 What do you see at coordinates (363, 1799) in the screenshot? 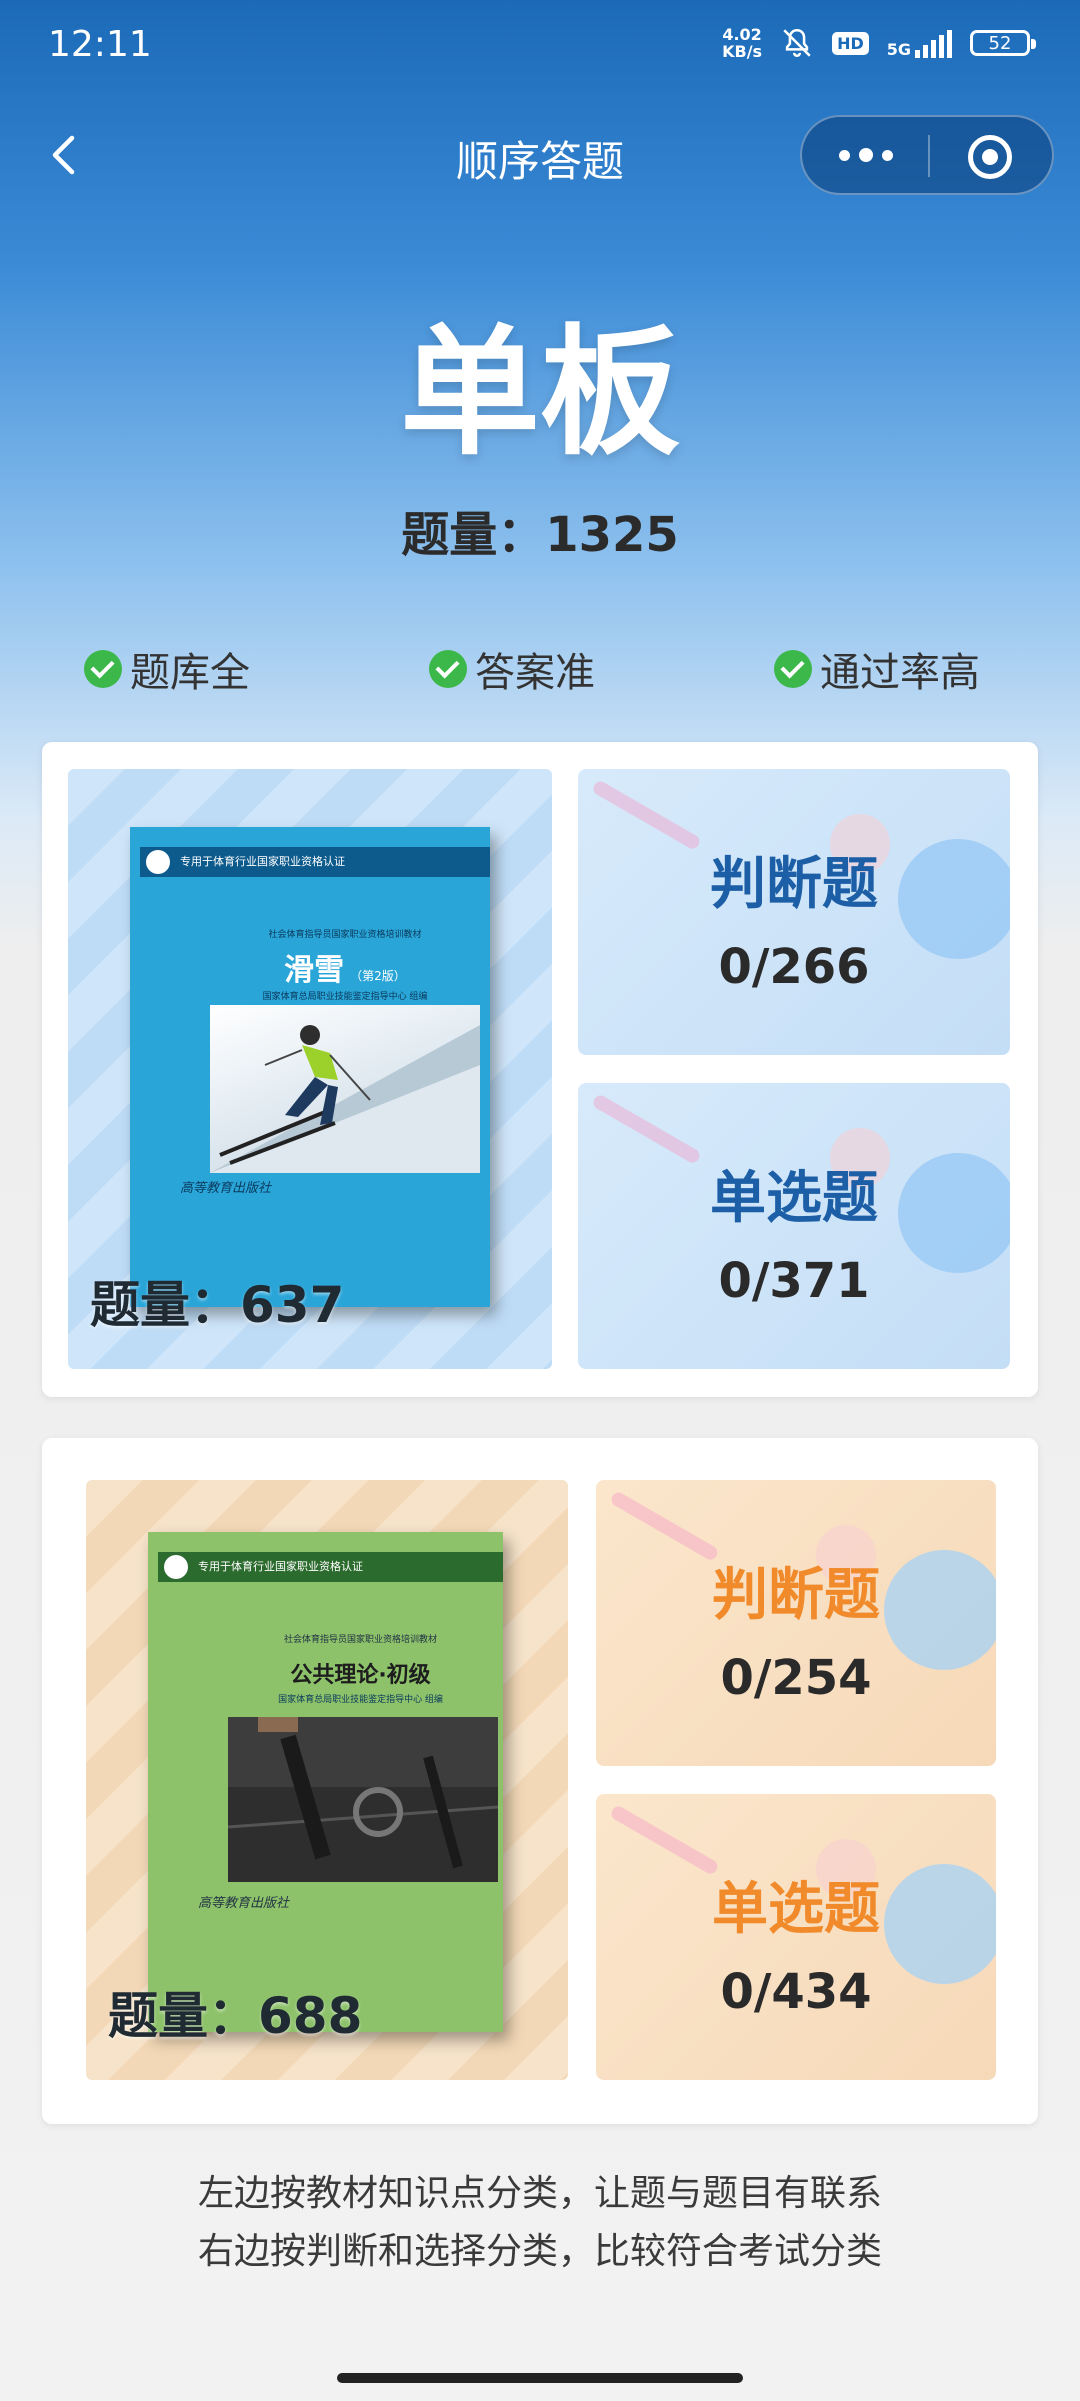
I see `gym-photo` at bounding box center [363, 1799].